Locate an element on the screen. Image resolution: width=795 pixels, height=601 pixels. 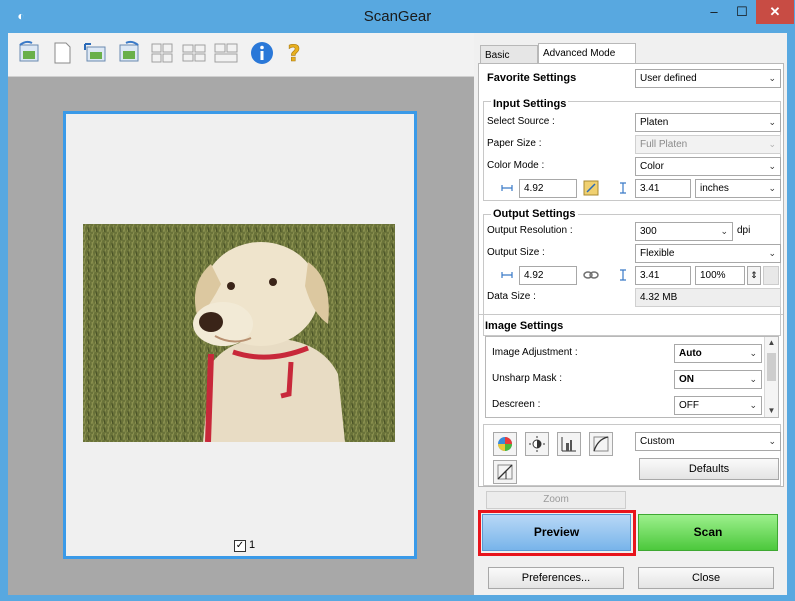
zoom-button: Zoom is located at coordinates (556, 500).